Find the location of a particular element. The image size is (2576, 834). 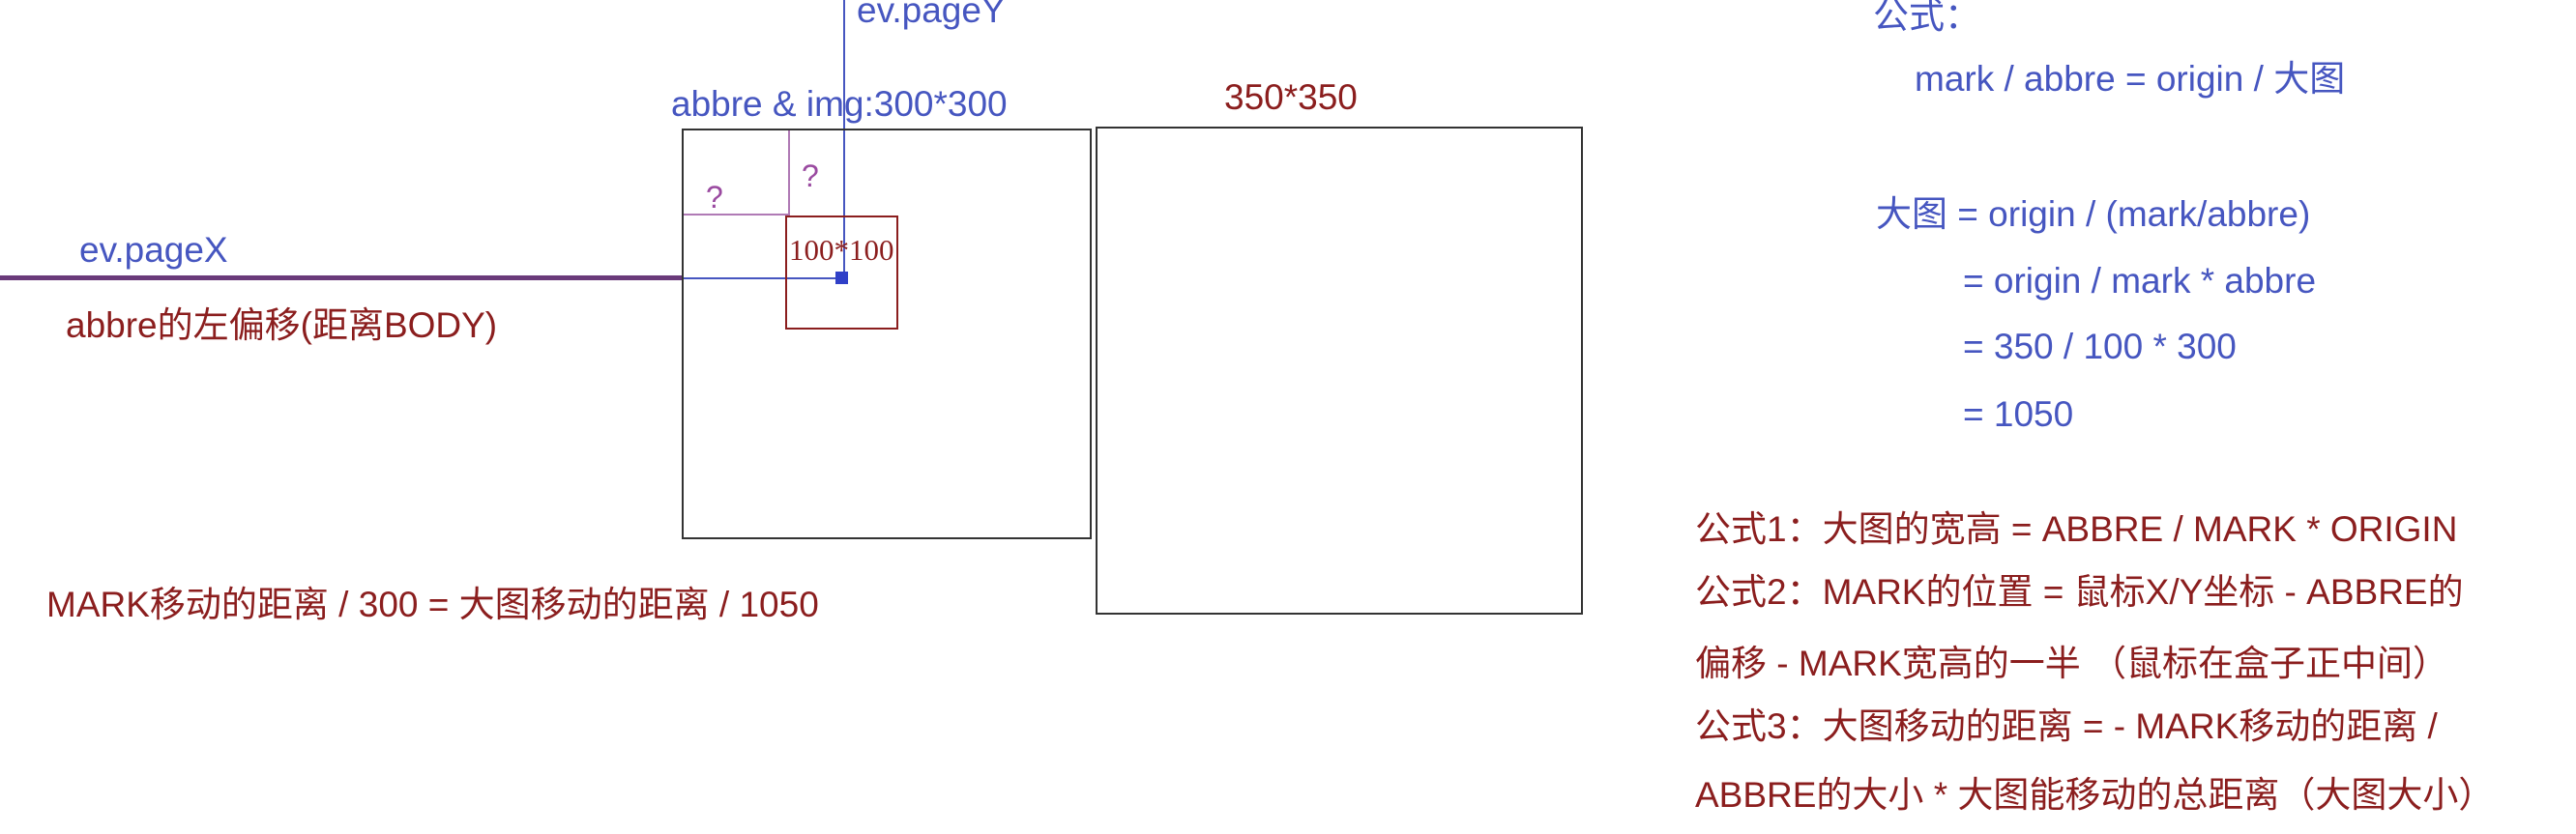

page-y-label: ev.pageY is located at coordinates (931, 15).